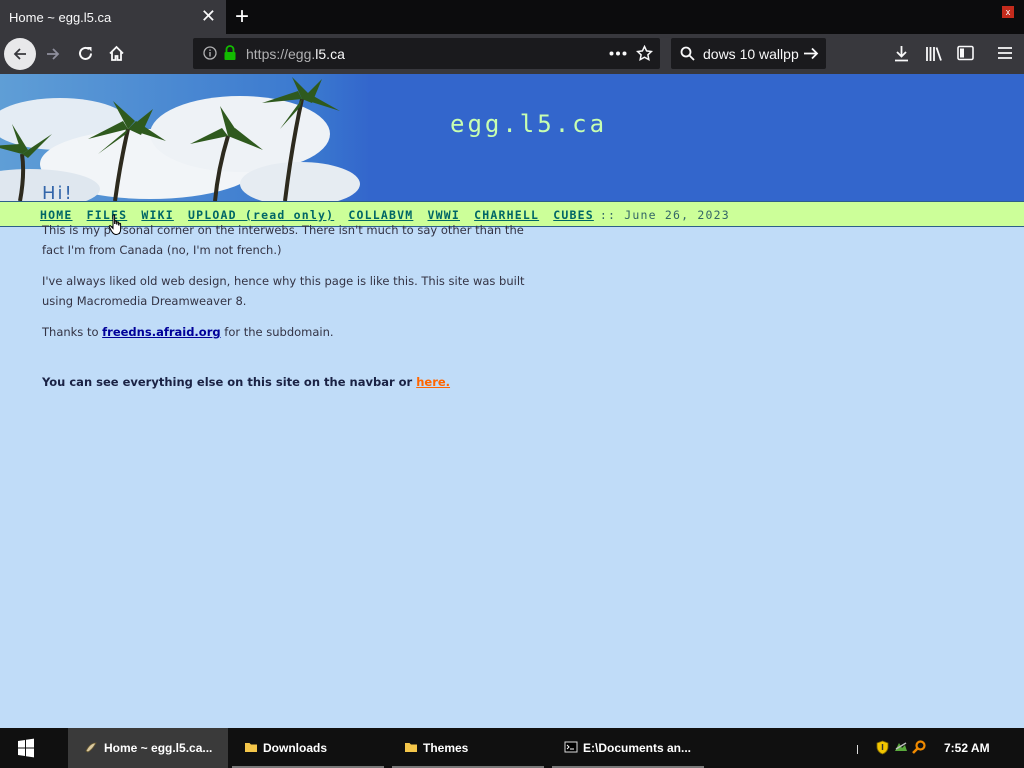 Image resolution: width=1024 pixels, height=768 pixels. I want to click on forward-icon, so click(53, 54).